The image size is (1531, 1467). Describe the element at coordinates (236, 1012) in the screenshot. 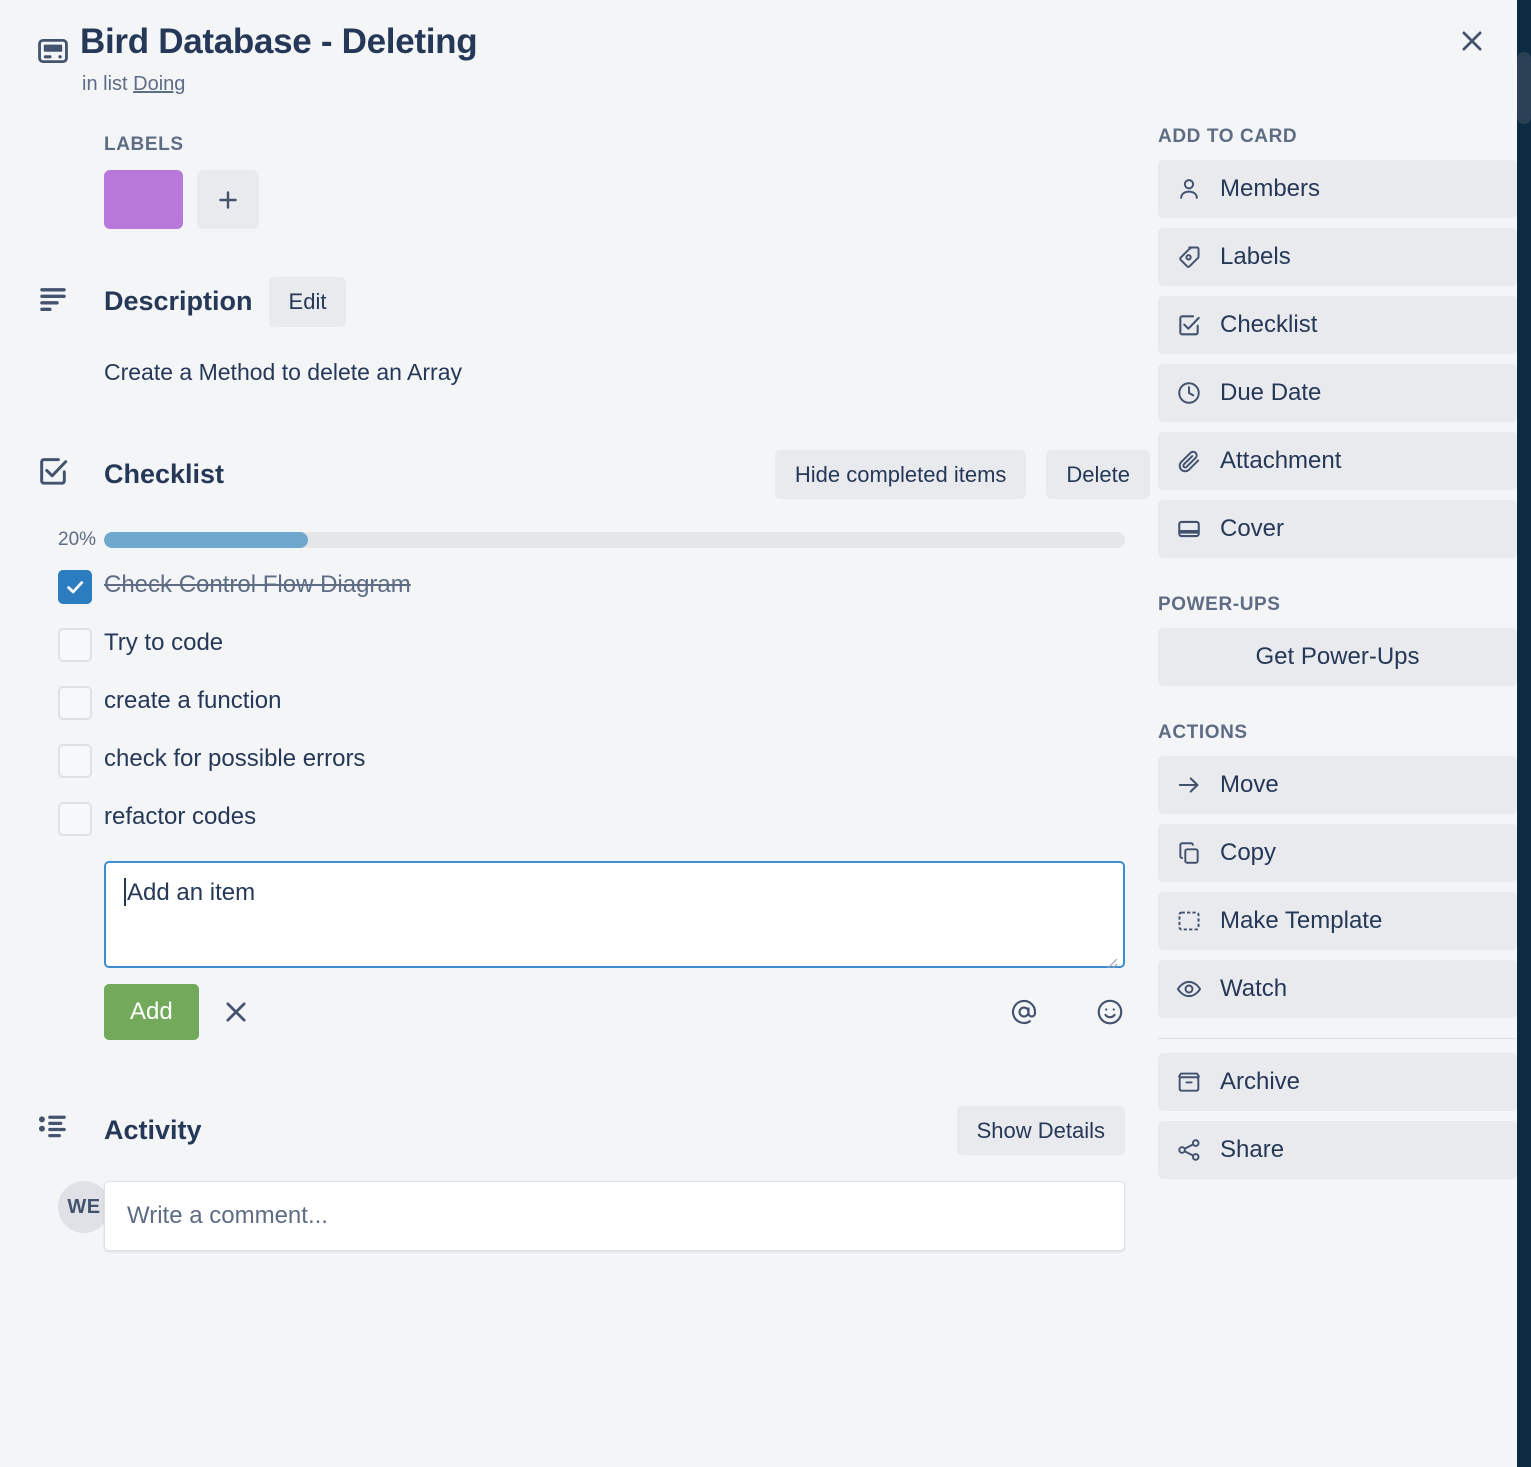

I see `cancel-add-item-icon` at that location.